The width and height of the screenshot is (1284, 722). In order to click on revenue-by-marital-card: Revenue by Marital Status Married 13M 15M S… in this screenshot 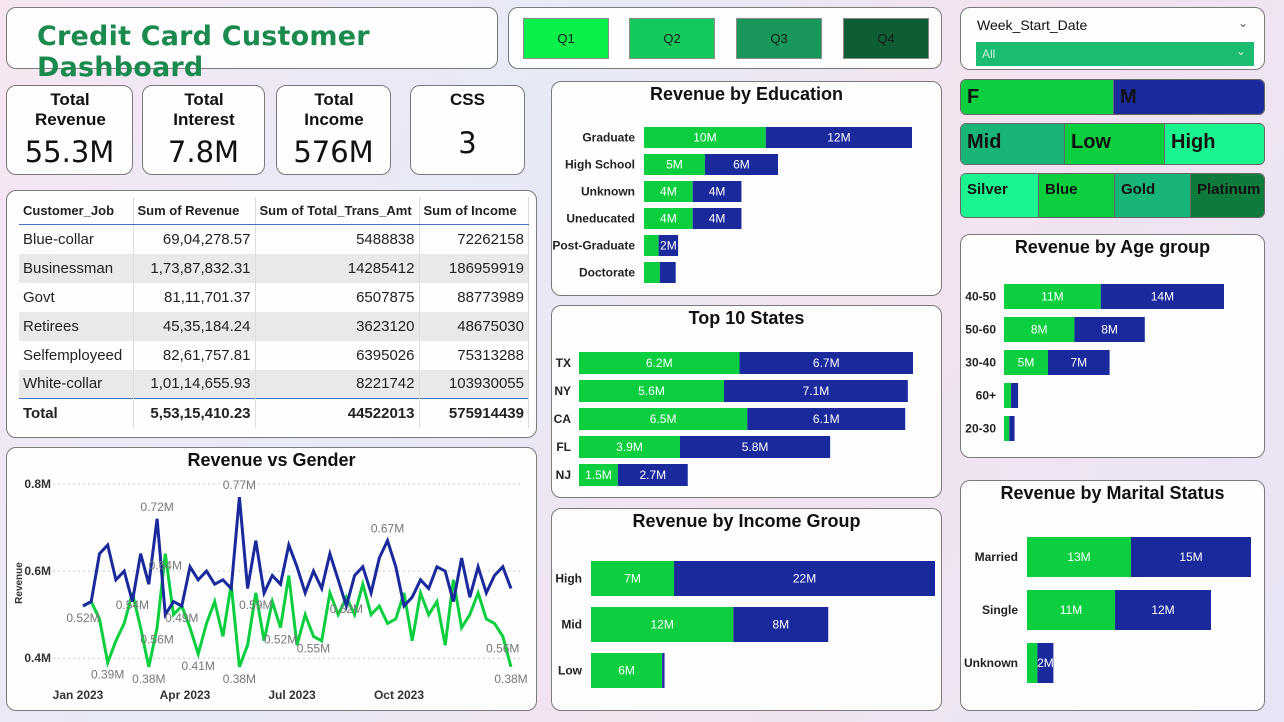, I will do `click(1112, 595)`.